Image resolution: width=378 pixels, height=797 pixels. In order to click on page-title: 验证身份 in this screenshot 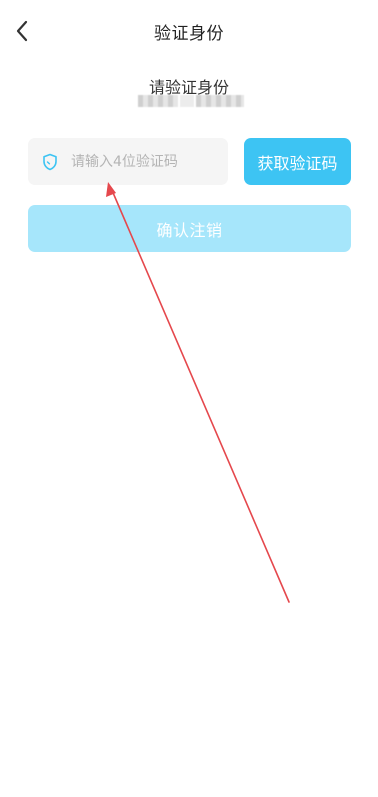, I will do `click(189, 34)`.